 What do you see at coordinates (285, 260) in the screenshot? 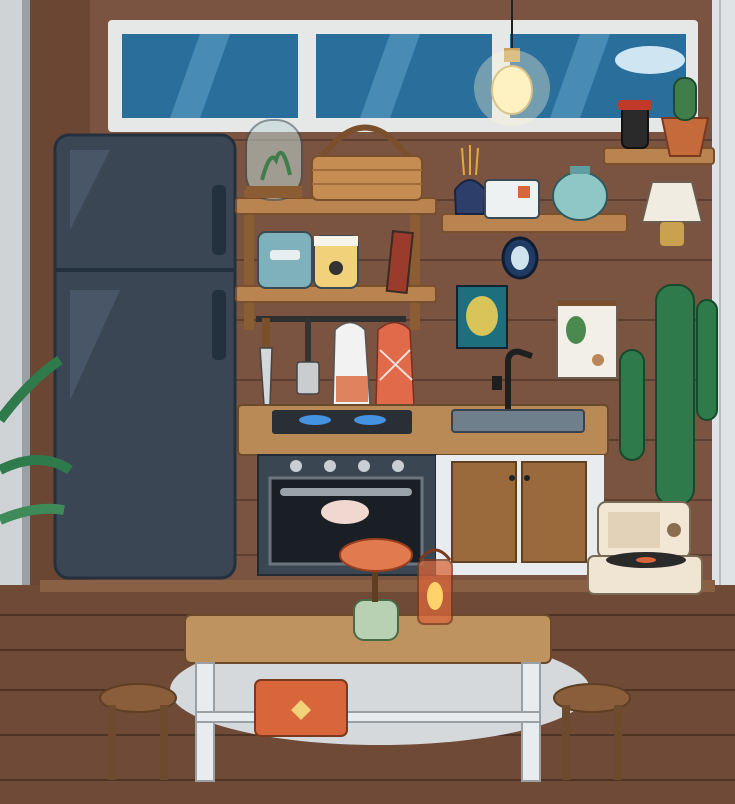
I see `jar-icon` at bounding box center [285, 260].